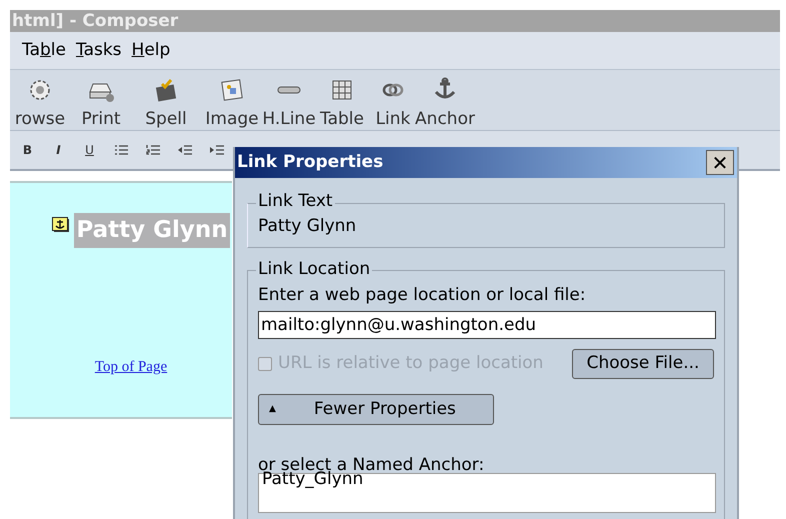  I want to click on toolbar-button: Table, so click(342, 103).